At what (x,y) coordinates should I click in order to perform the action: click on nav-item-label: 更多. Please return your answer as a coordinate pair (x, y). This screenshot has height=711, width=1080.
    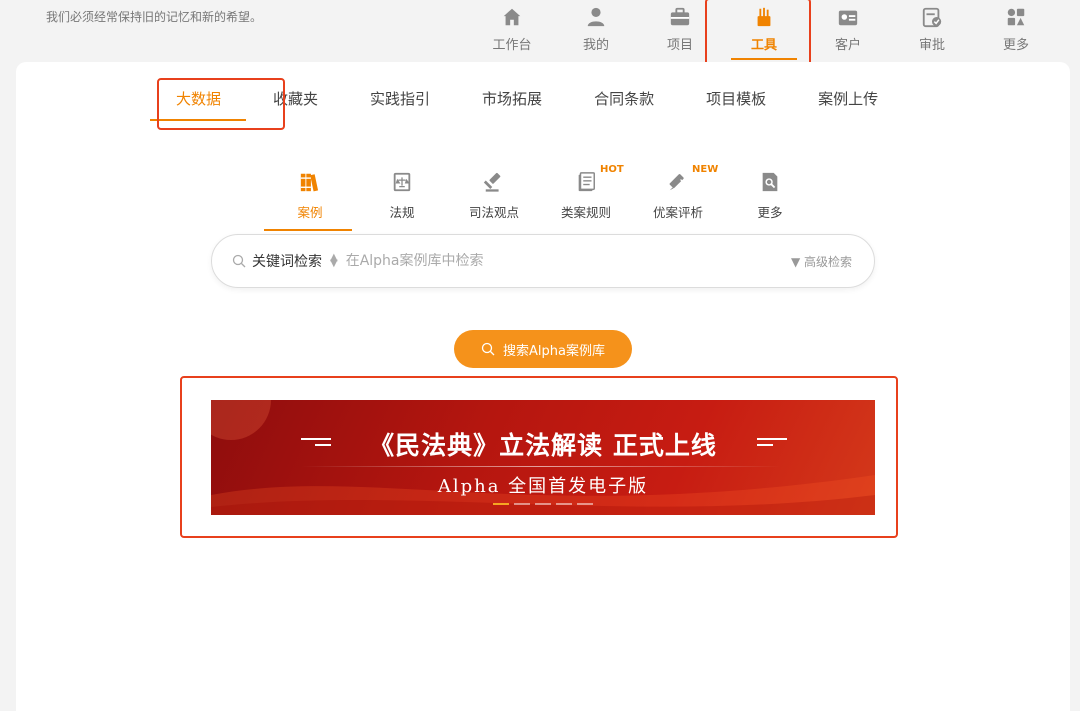
    Looking at the image, I should click on (1015, 45).